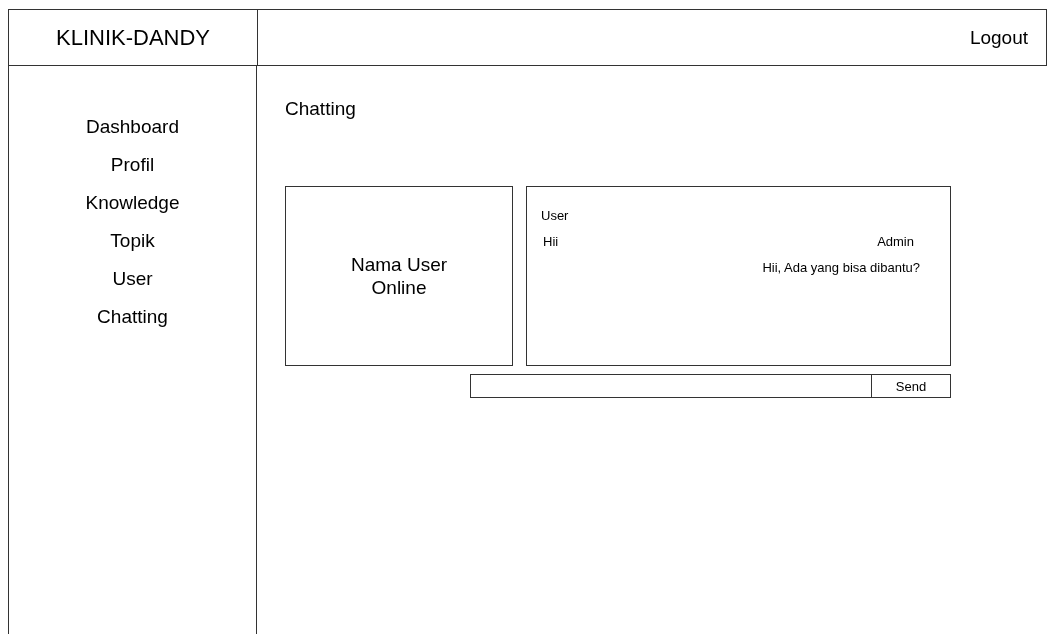 The width and height of the screenshot is (1055, 634). What do you see at coordinates (133, 37) in the screenshot?
I see `brand-name: KLINIK-DANDY` at bounding box center [133, 37].